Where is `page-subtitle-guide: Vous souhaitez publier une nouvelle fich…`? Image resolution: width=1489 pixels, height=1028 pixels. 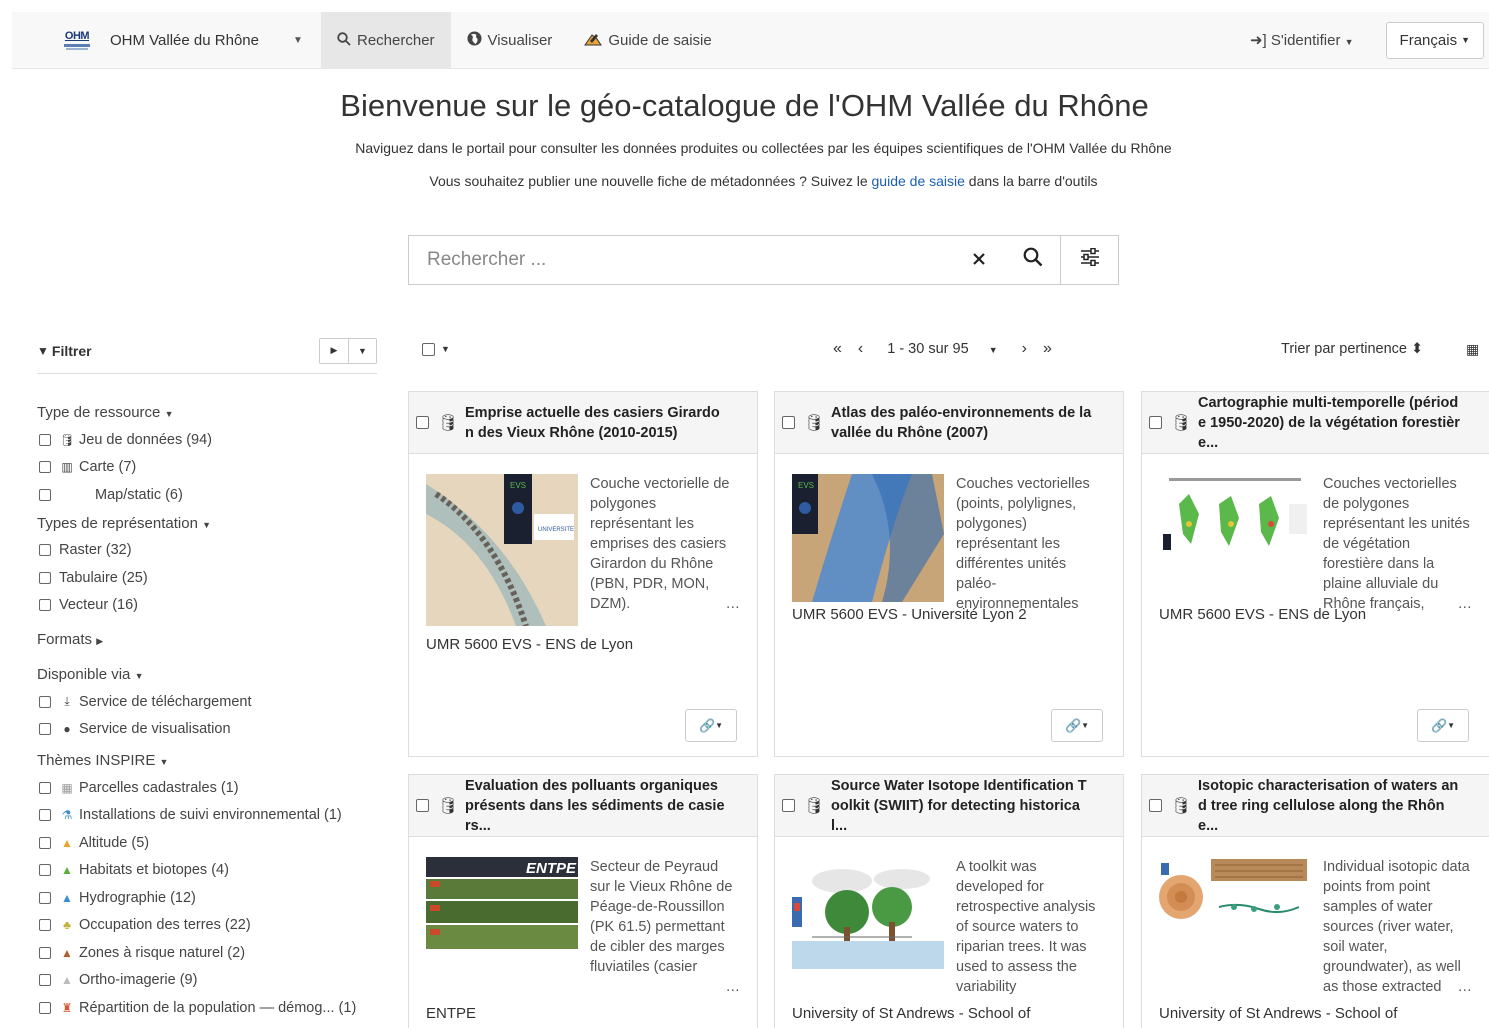
page-subtitle-guide: Vous souhaitez publier une nouvelle fich… is located at coordinates (744, 181).